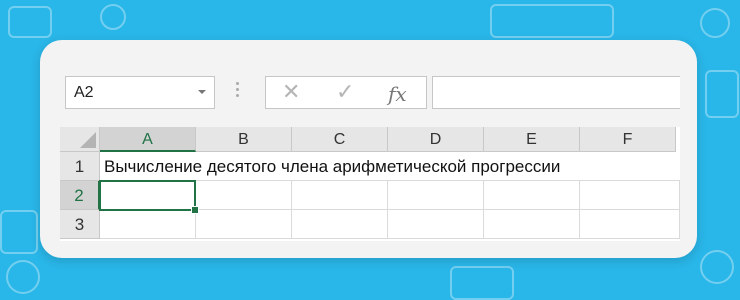  I want to click on cell-b2, so click(244, 195).